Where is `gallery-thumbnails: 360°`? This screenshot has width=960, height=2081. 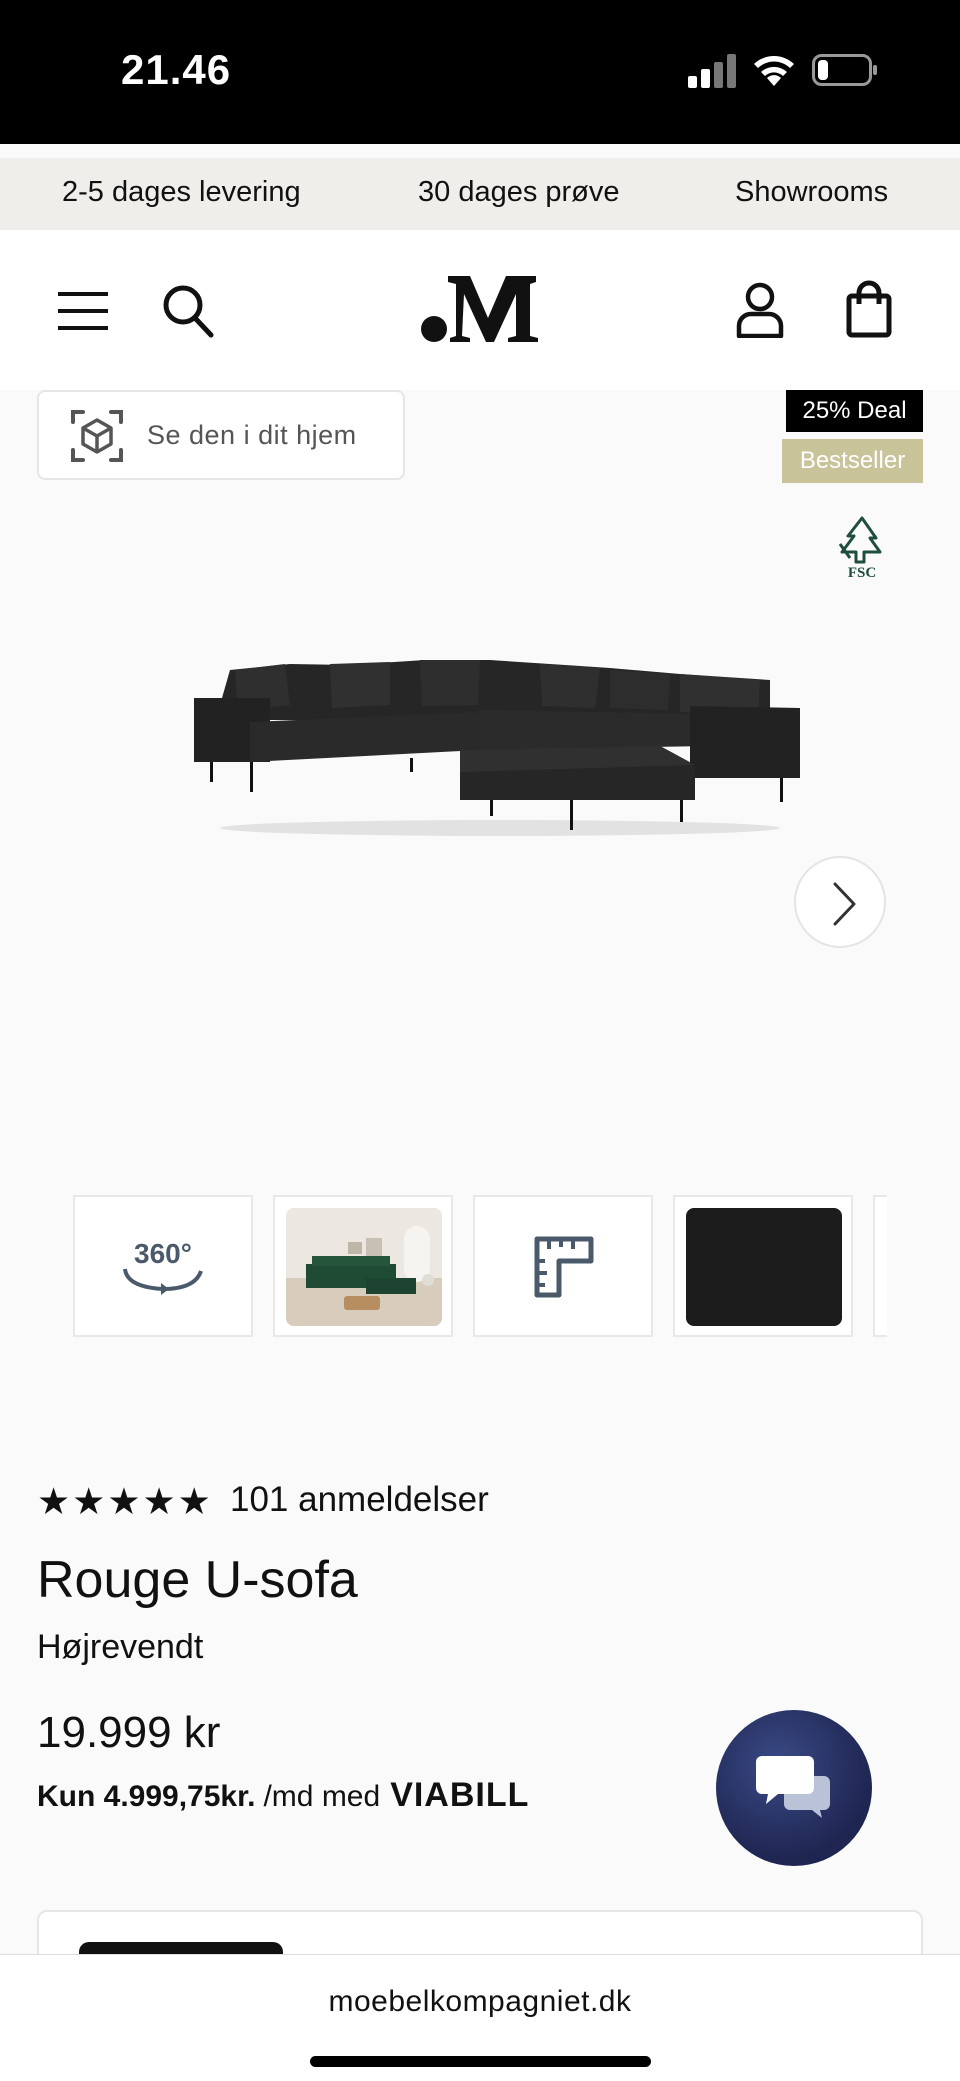
gallery-thumbnails: 360° is located at coordinates (480, 1266).